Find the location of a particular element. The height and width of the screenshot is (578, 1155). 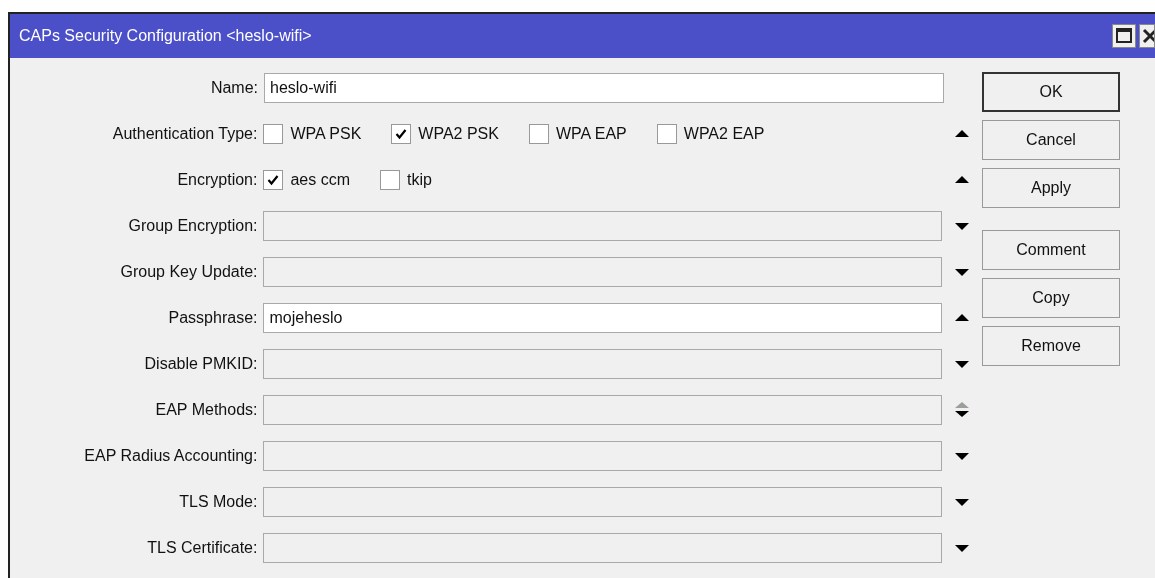

checkbox-label: WPA EAP is located at coordinates (591, 134).